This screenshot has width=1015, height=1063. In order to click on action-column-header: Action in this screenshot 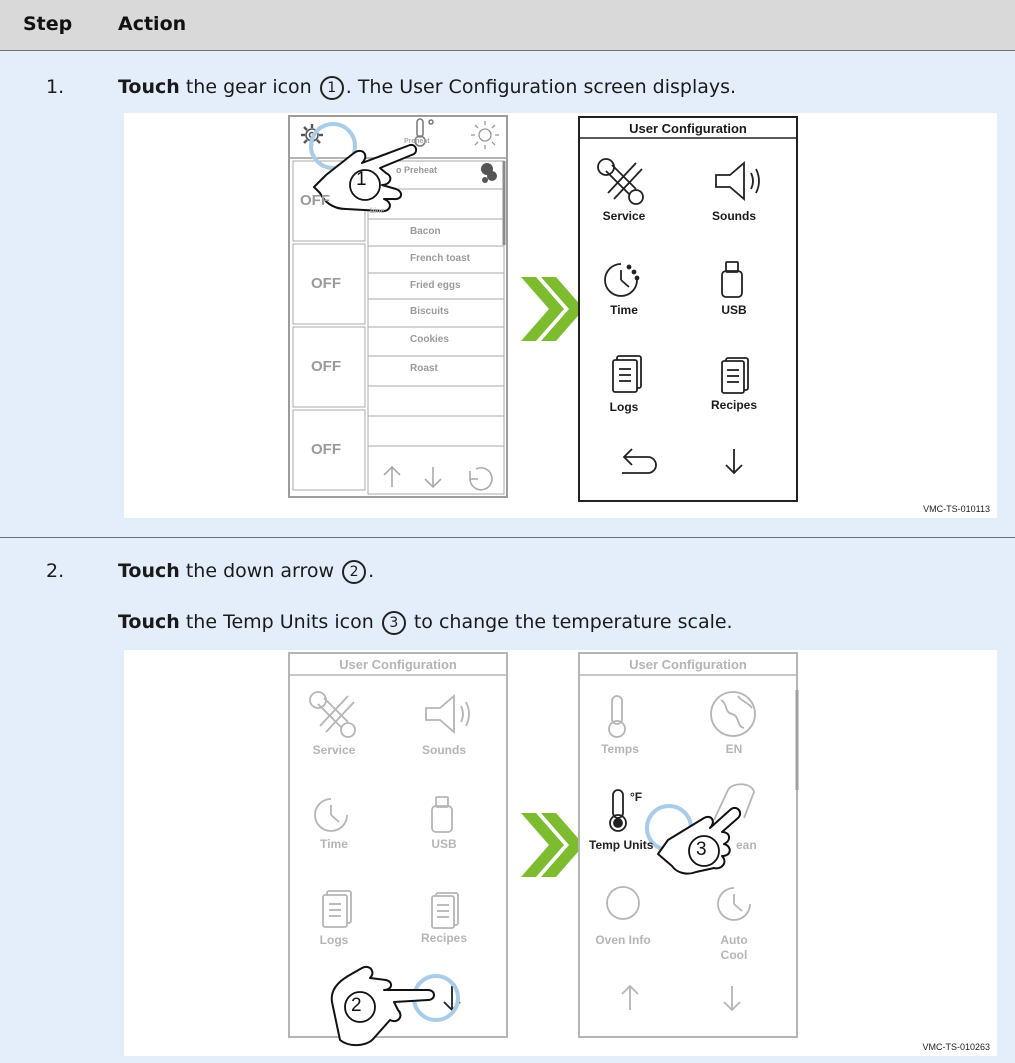, I will do `click(152, 24)`.